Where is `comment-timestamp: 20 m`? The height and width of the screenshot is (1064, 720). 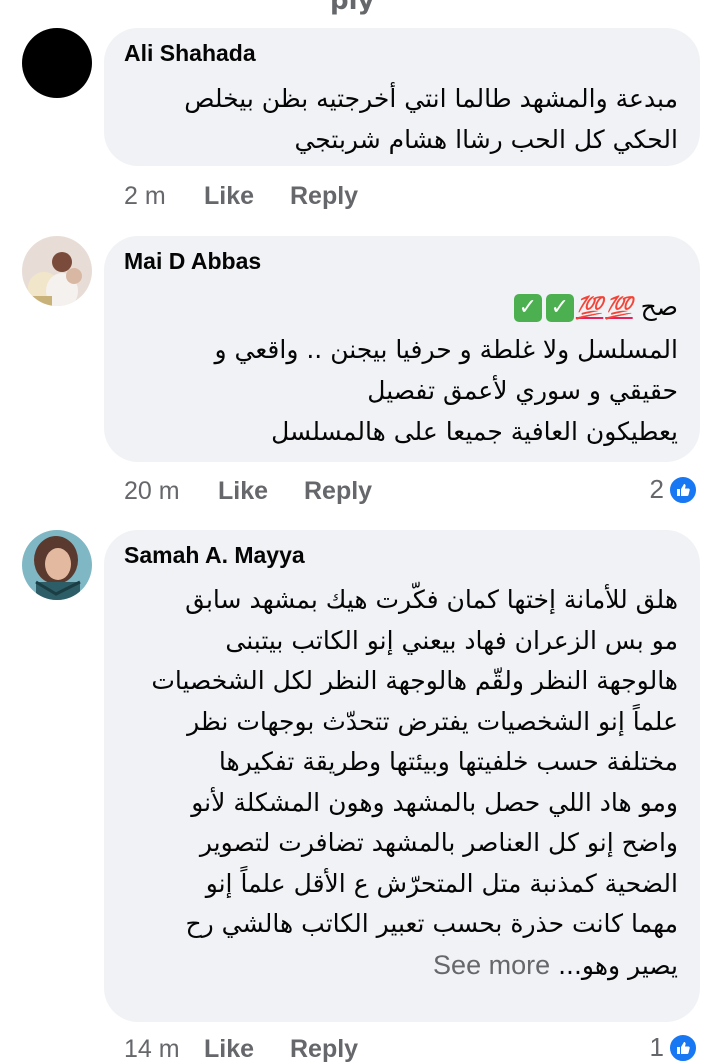
comment-timestamp: 20 m is located at coordinates (171, 491).